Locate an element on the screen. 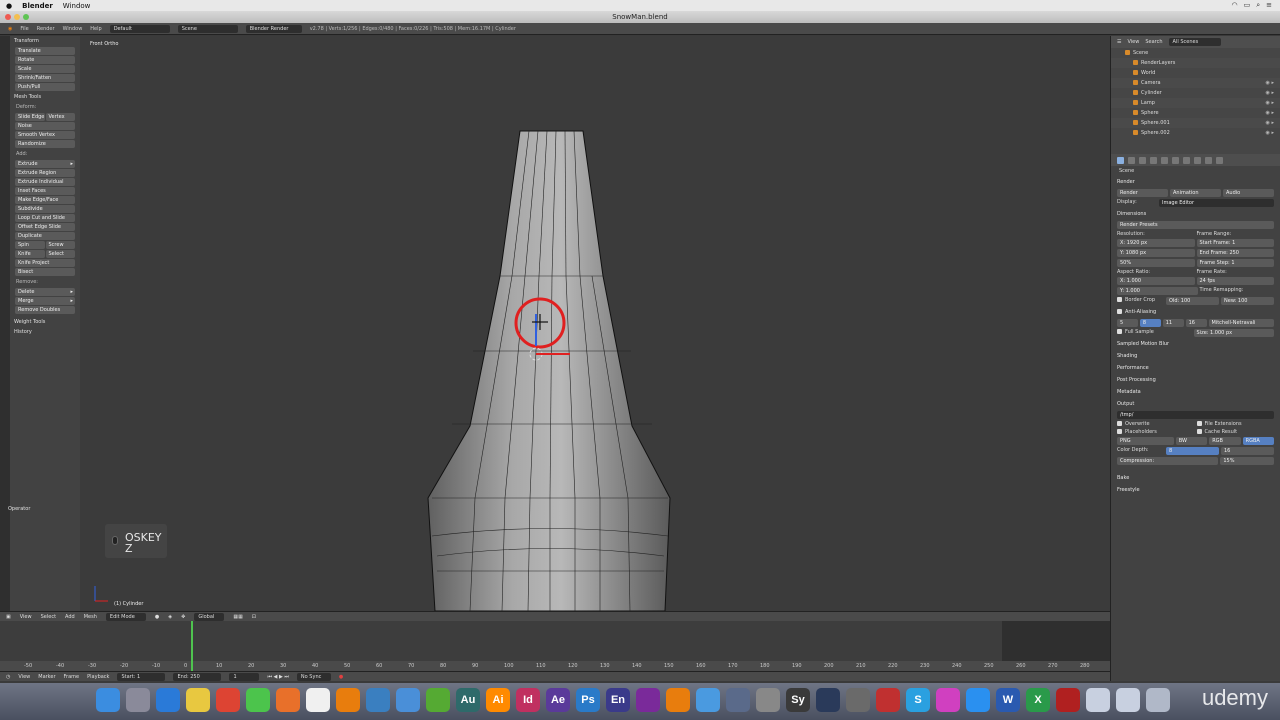 Image resolution: width=1280 pixels, height=720 pixels. sync-selector: No Sync is located at coordinates (313, 676).